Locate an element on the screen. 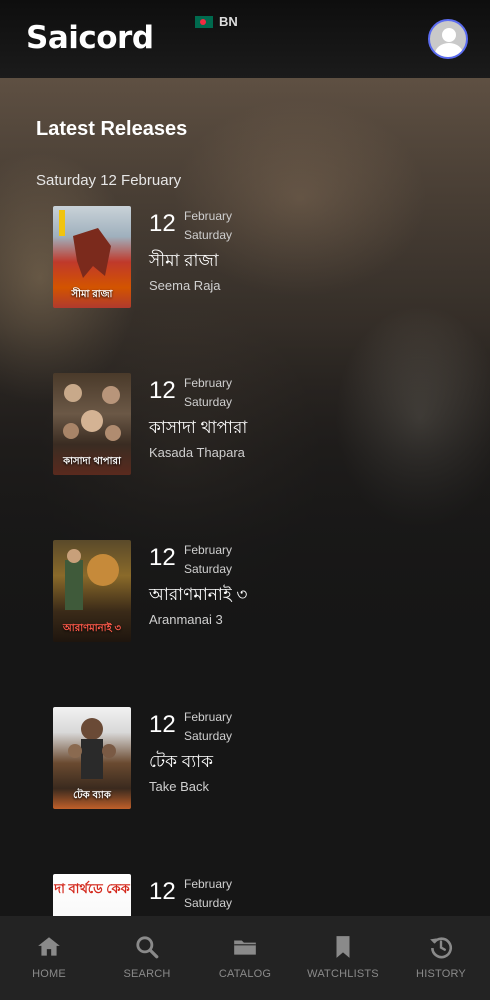  user-avatar is located at coordinates (448, 39).